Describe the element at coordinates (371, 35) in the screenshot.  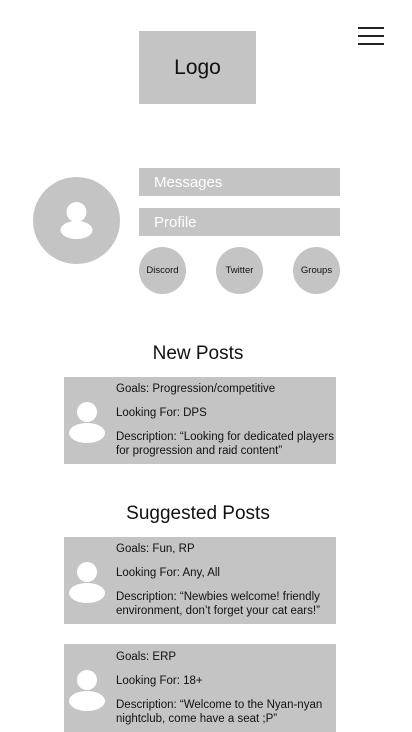
I see `hamburger-menu-icon` at that location.